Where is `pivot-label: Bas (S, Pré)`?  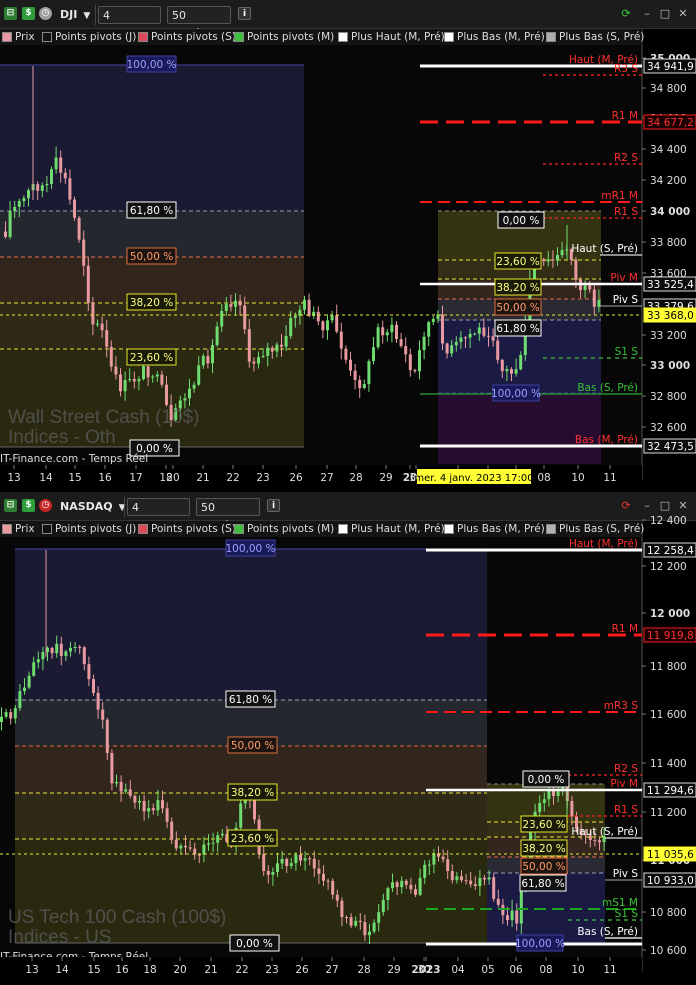
pivot-label: Bas (S, Pré) is located at coordinates (607, 932).